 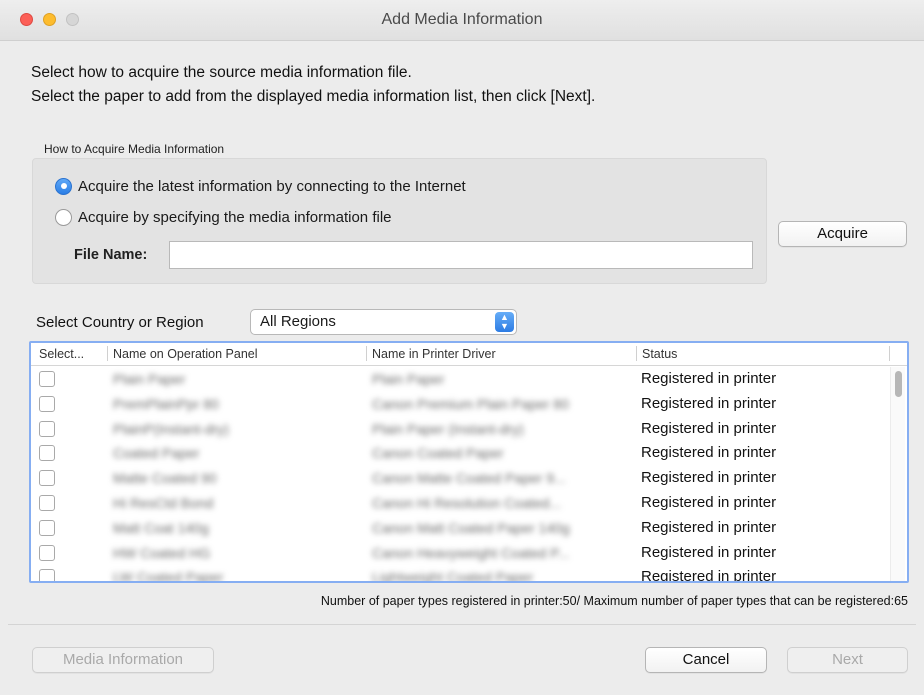 What do you see at coordinates (156, 453) in the screenshot?
I see `cell-panel-name: Coated Paper` at bounding box center [156, 453].